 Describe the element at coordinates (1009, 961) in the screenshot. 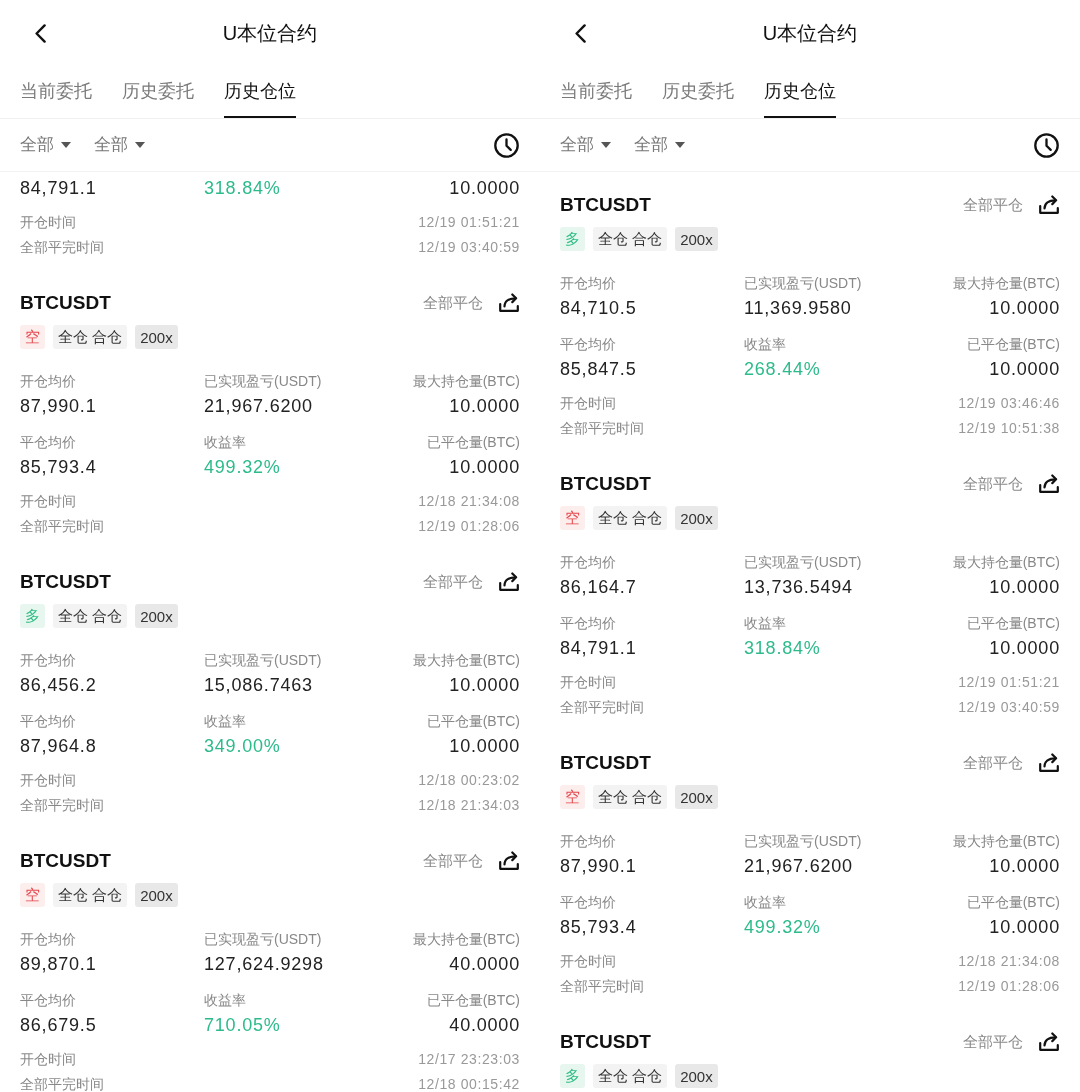

I see `time-value: 12/18 21:34:08` at that location.